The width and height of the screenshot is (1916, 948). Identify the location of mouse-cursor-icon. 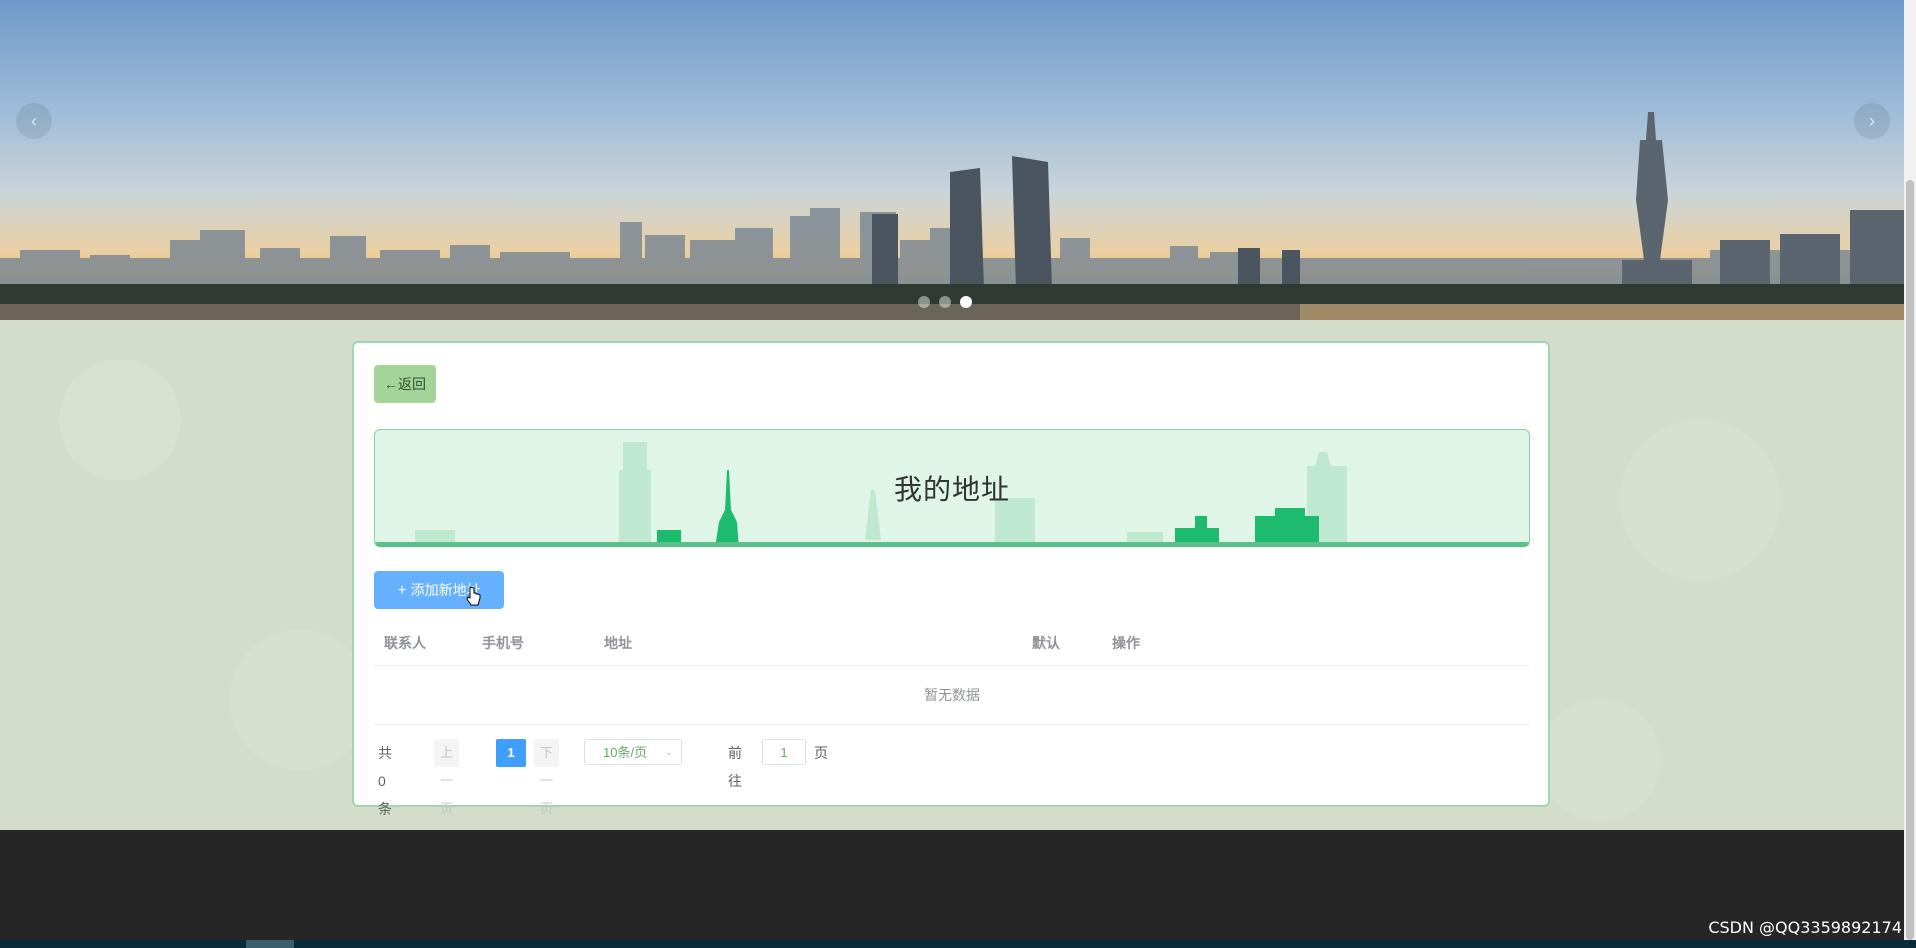
(473, 596).